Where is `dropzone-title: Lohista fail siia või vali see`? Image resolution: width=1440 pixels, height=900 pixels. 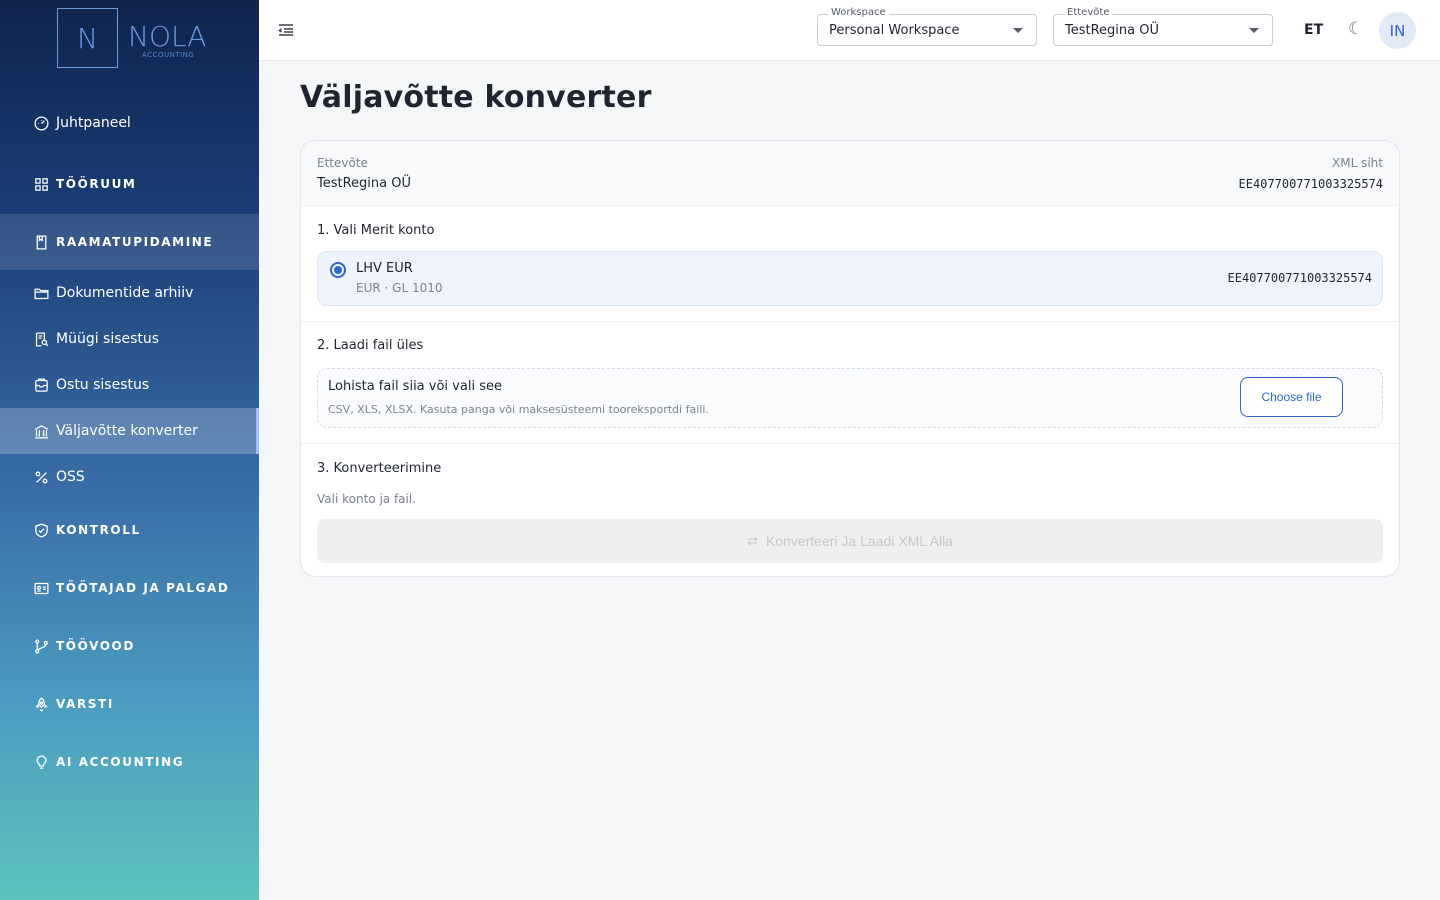 dropzone-title: Lohista fail siia või vali see is located at coordinates (415, 386).